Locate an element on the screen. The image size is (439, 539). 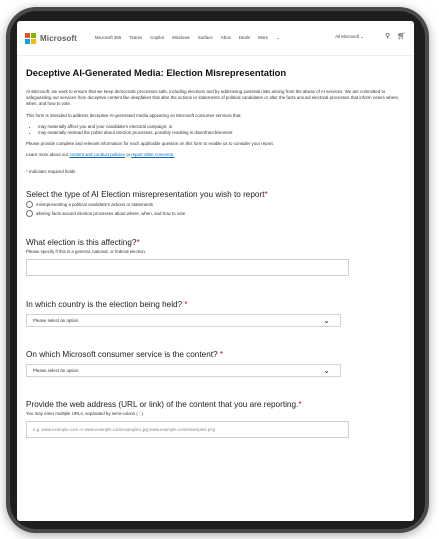
logo-square-red is located at coordinates (27, 35).